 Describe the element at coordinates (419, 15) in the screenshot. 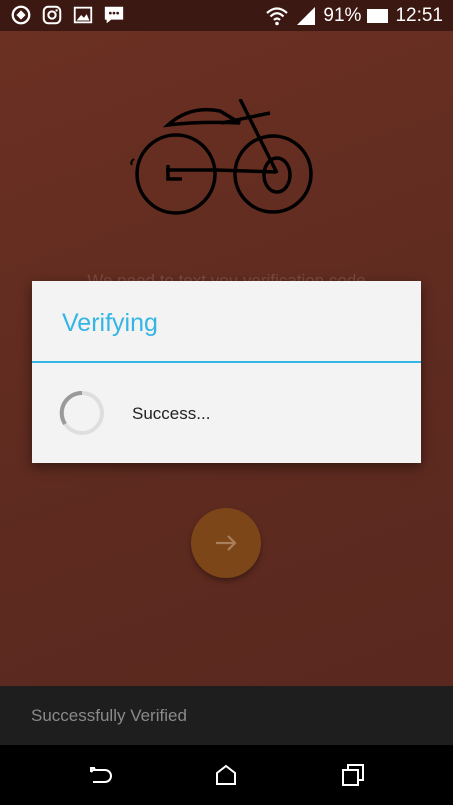

I see `clock: 12:51` at that location.